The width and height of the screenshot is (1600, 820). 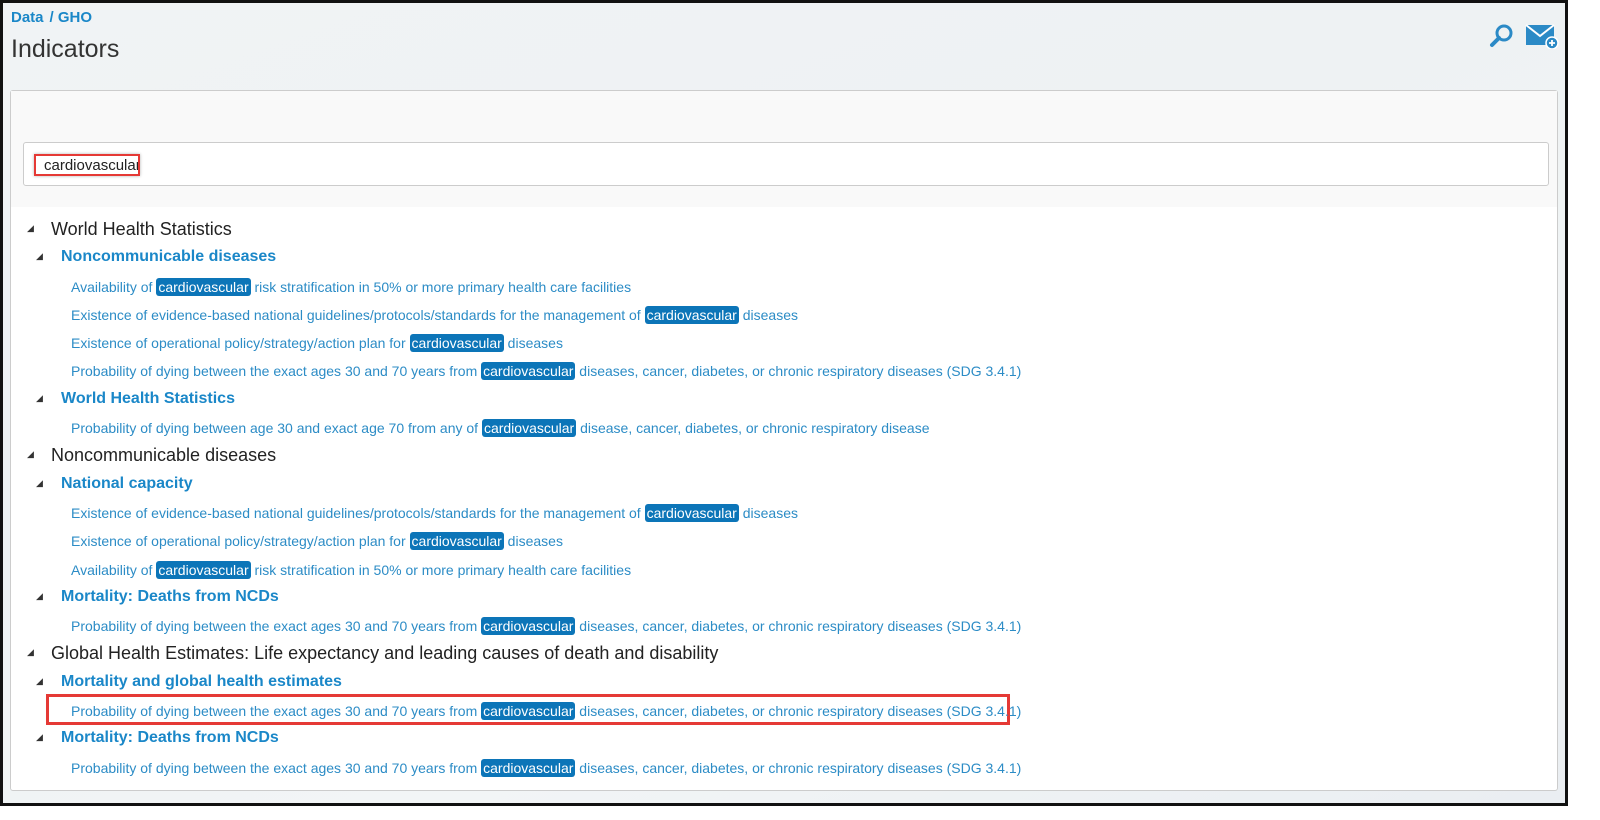 What do you see at coordinates (201, 682) in the screenshot?
I see `group-label: Mortality and global health estimates` at bounding box center [201, 682].